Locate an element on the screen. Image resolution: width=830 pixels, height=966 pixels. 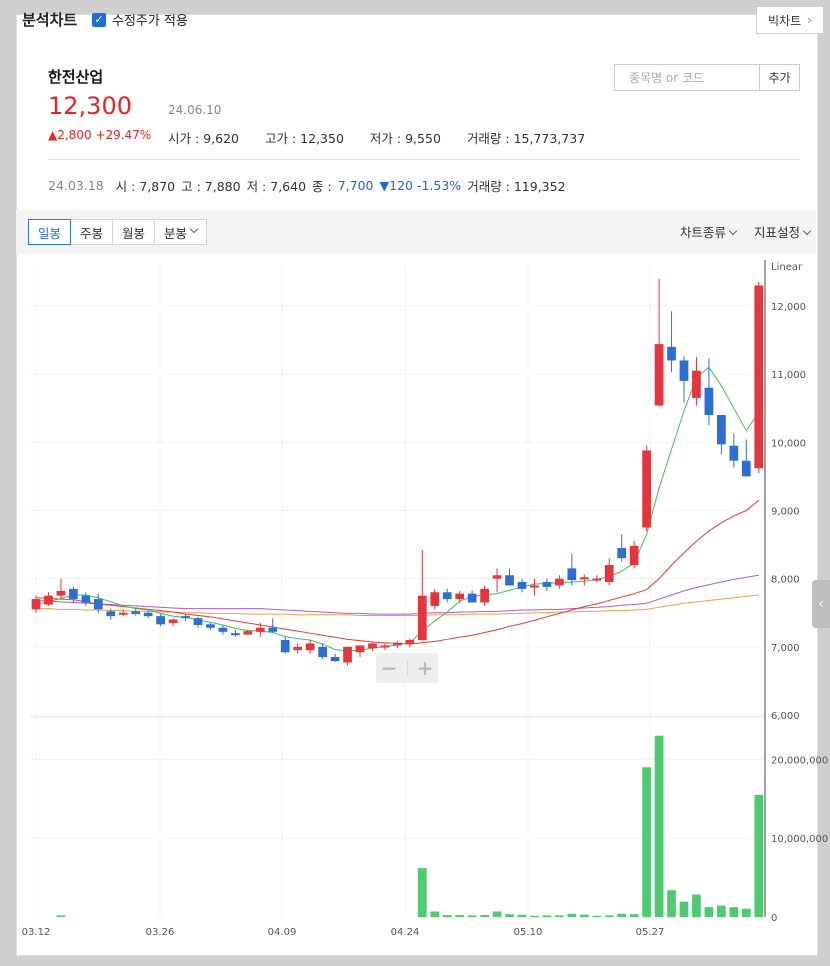
x-tick-label: 03.26 is located at coordinates (160, 932).